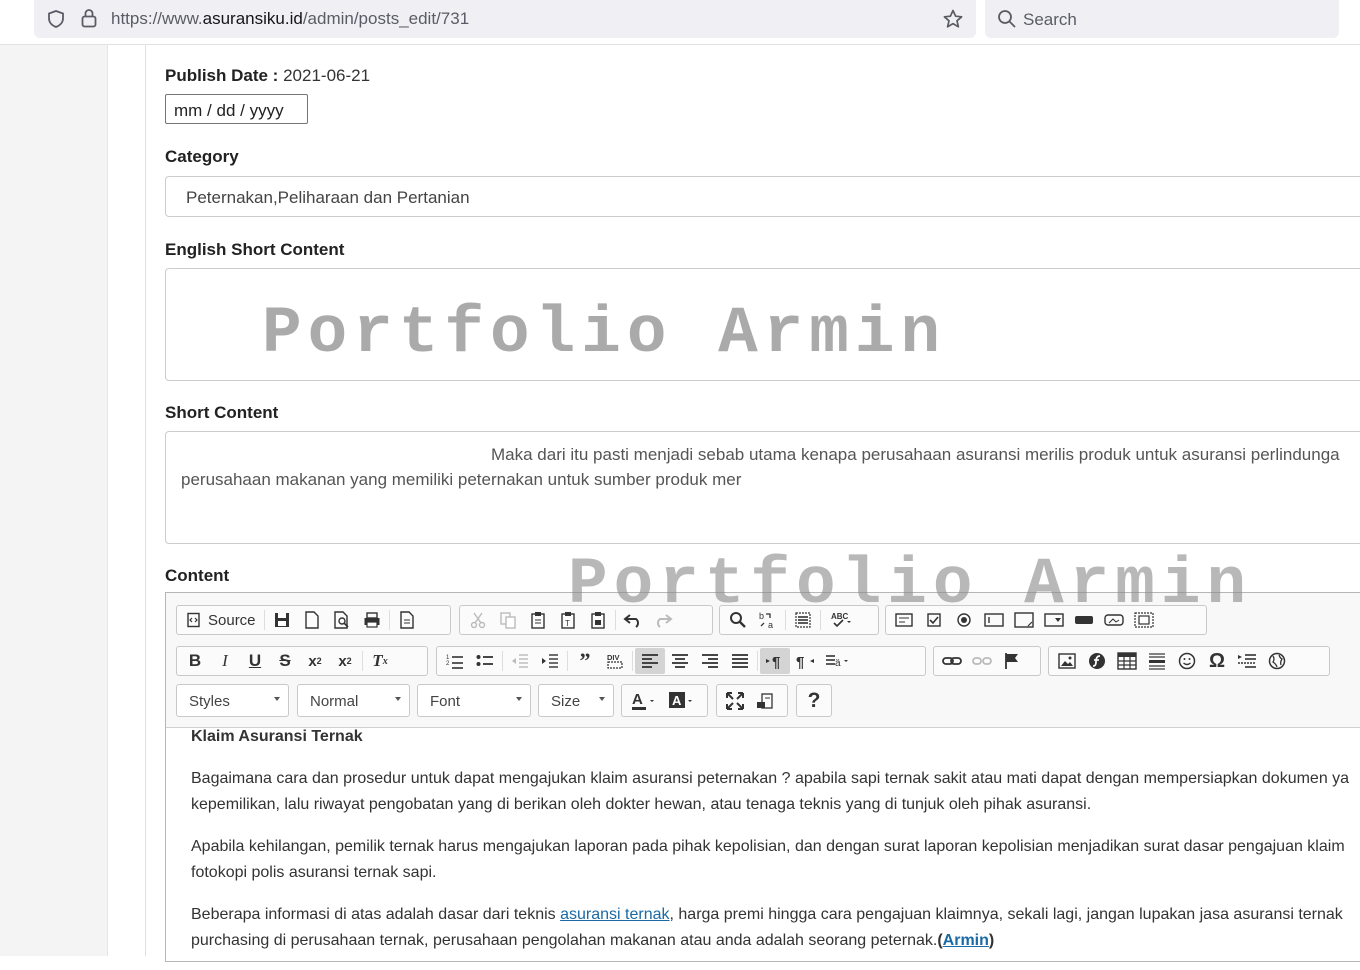 The height and width of the screenshot is (970, 1360). Describe the element at coordinates (221, 620) in the screenshot. I see `source-button: Source` at that location.